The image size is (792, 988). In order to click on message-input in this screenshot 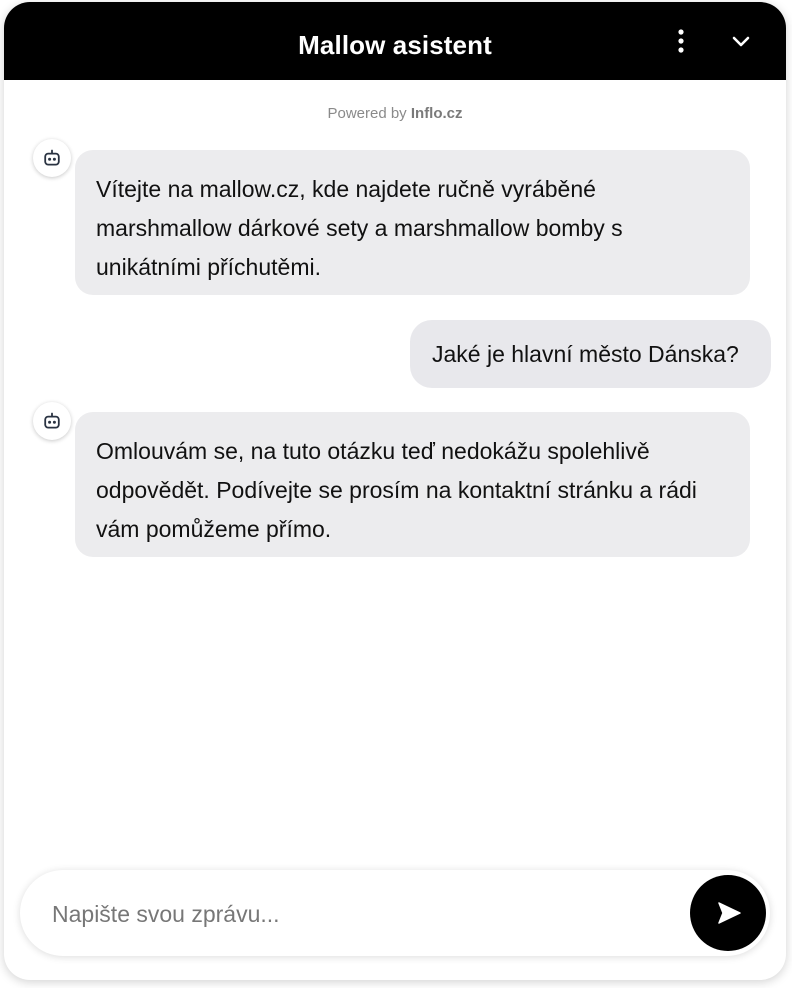, I will do `click(352, 914)`.